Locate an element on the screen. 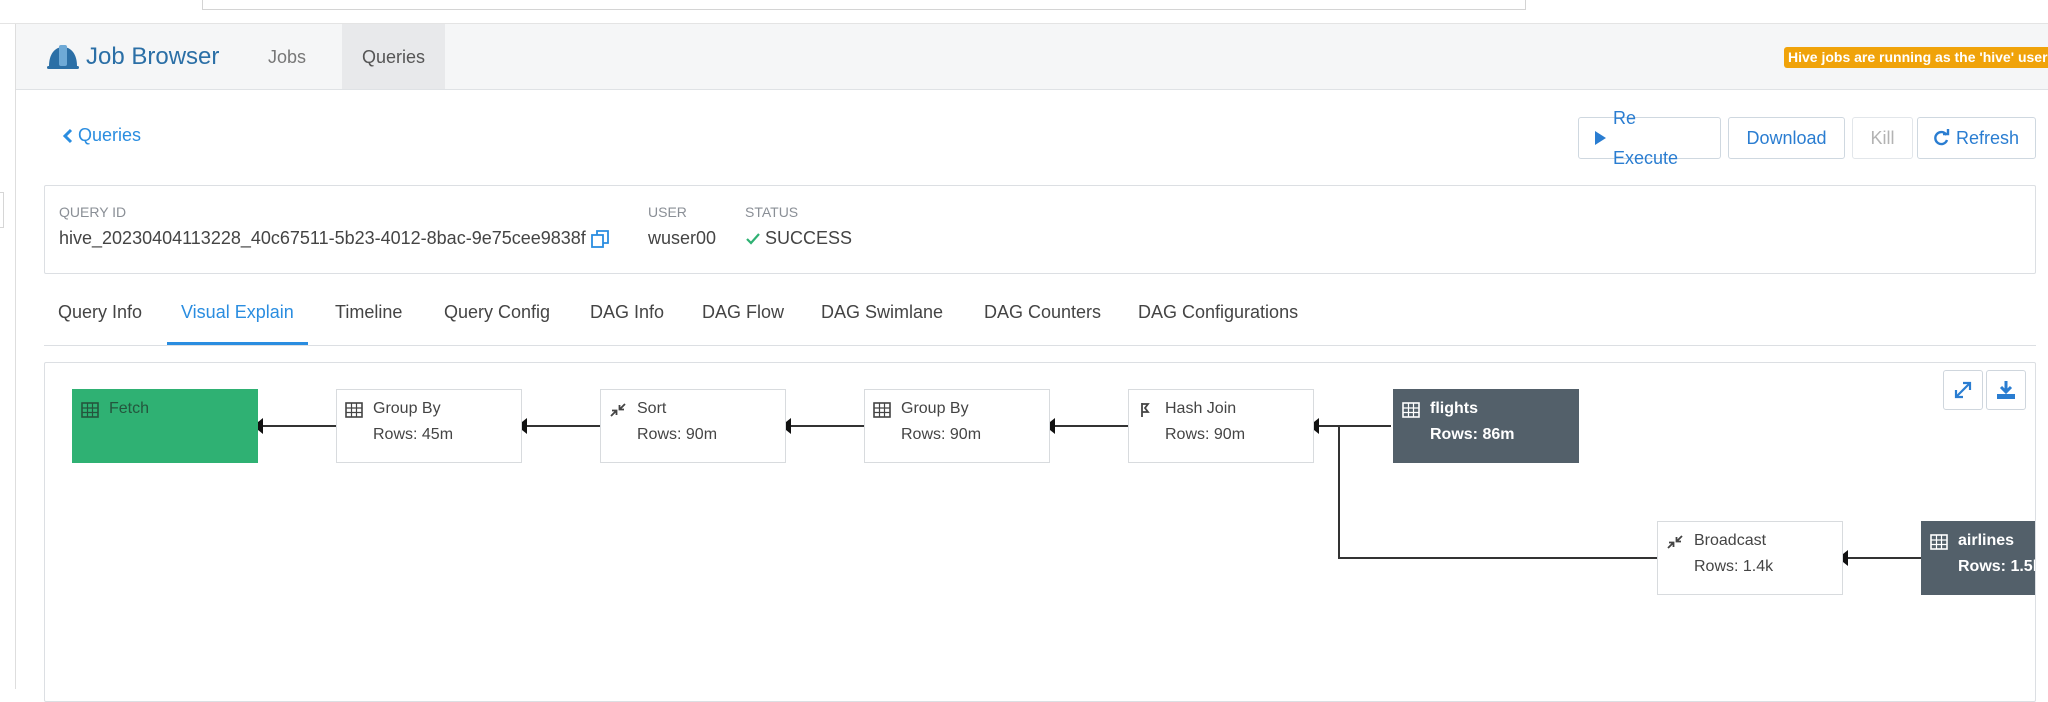 The height and width of the screenshot is (702, 2048). tab-query-info: Query Info is located at coordinates (100, 318).